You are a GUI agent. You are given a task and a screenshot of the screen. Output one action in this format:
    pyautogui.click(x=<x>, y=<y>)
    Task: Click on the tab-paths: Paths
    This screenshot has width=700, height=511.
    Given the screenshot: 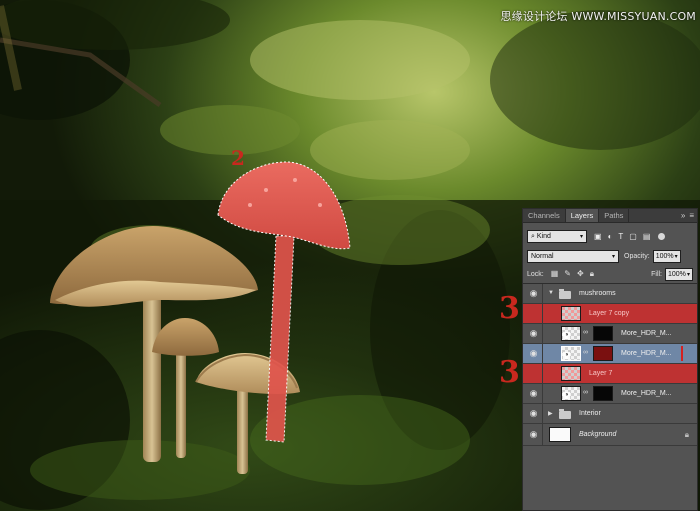 What is the action you would take?
    pyautogui.click(x=614, y=215)
    